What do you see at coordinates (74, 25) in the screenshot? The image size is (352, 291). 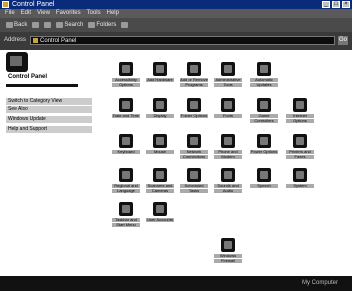 I see `search-label: Search` at bounding box center [74, 25].